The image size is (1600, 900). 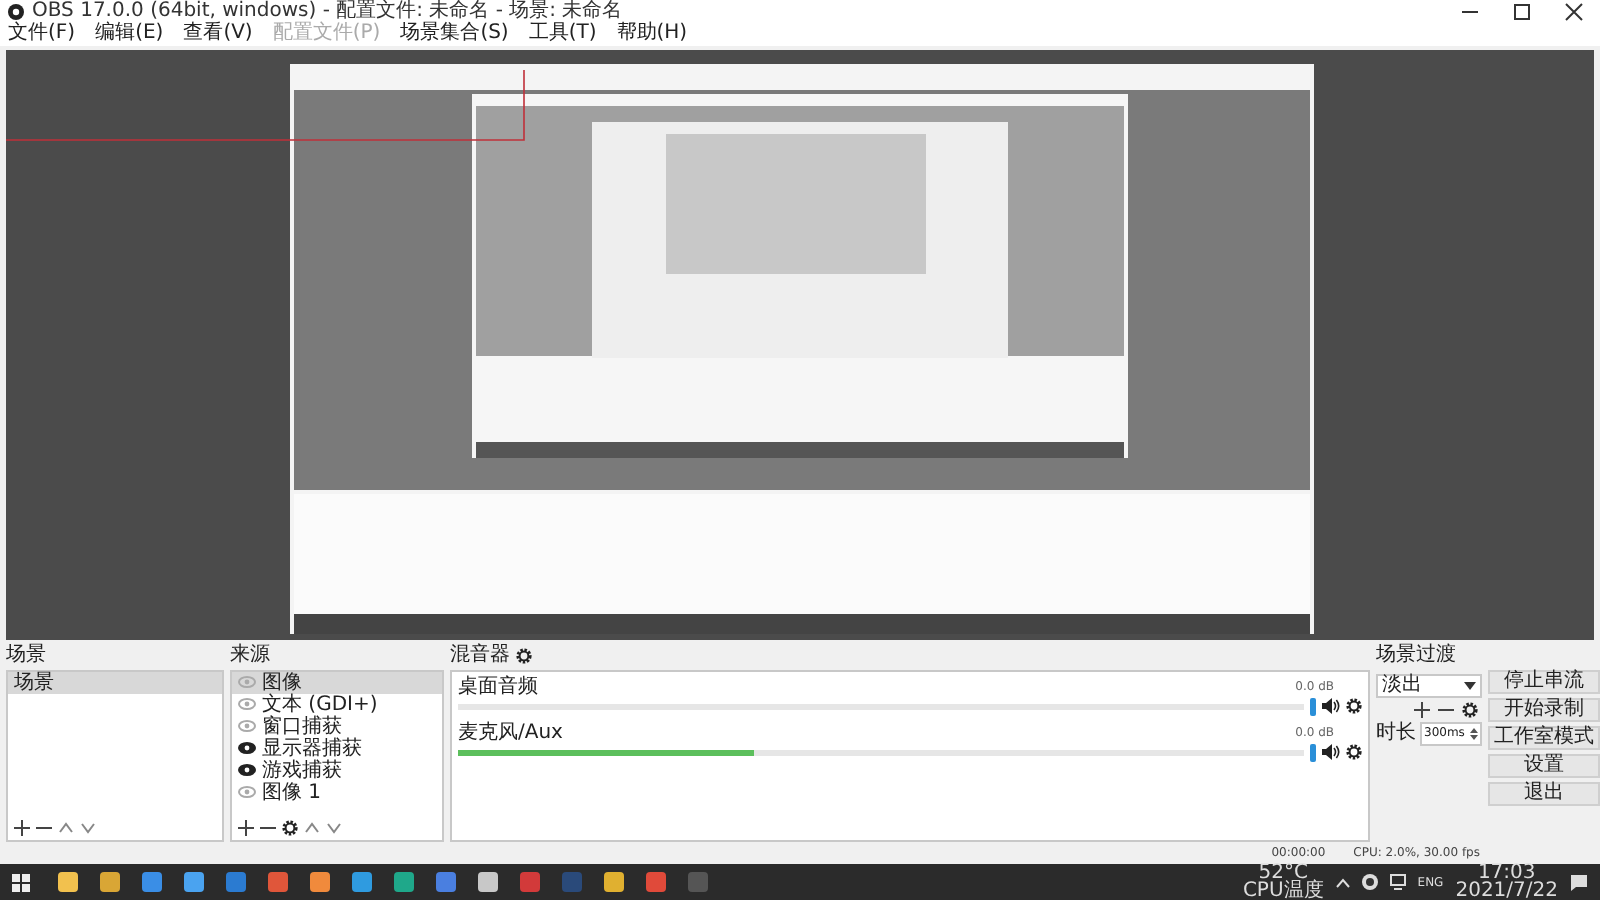 I want to click on windows-logo-icon, so click(x=21, y=882).